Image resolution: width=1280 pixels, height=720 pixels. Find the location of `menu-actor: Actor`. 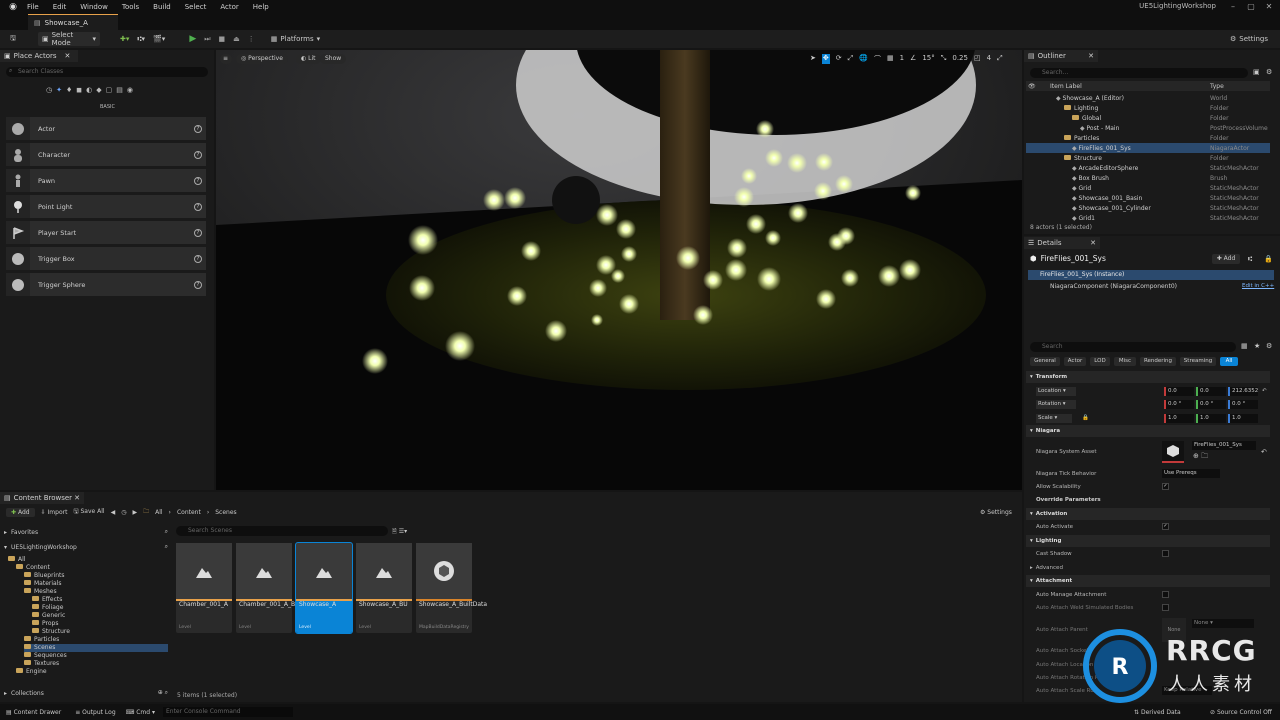

menu-actor: Actor is located at coordinates (229, 7).